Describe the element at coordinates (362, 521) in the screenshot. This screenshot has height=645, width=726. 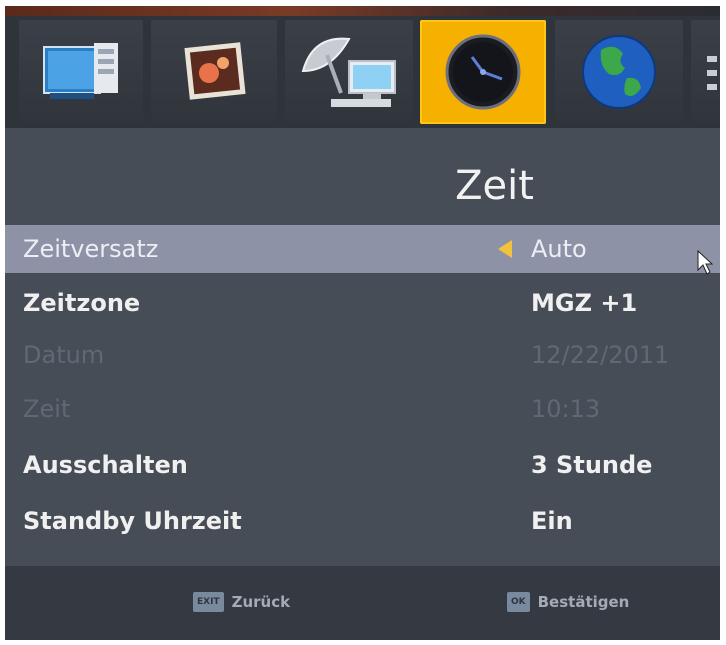
I see `setting-row-standby-uhrzeit: Standby Uhrzeit Ein` at that location.